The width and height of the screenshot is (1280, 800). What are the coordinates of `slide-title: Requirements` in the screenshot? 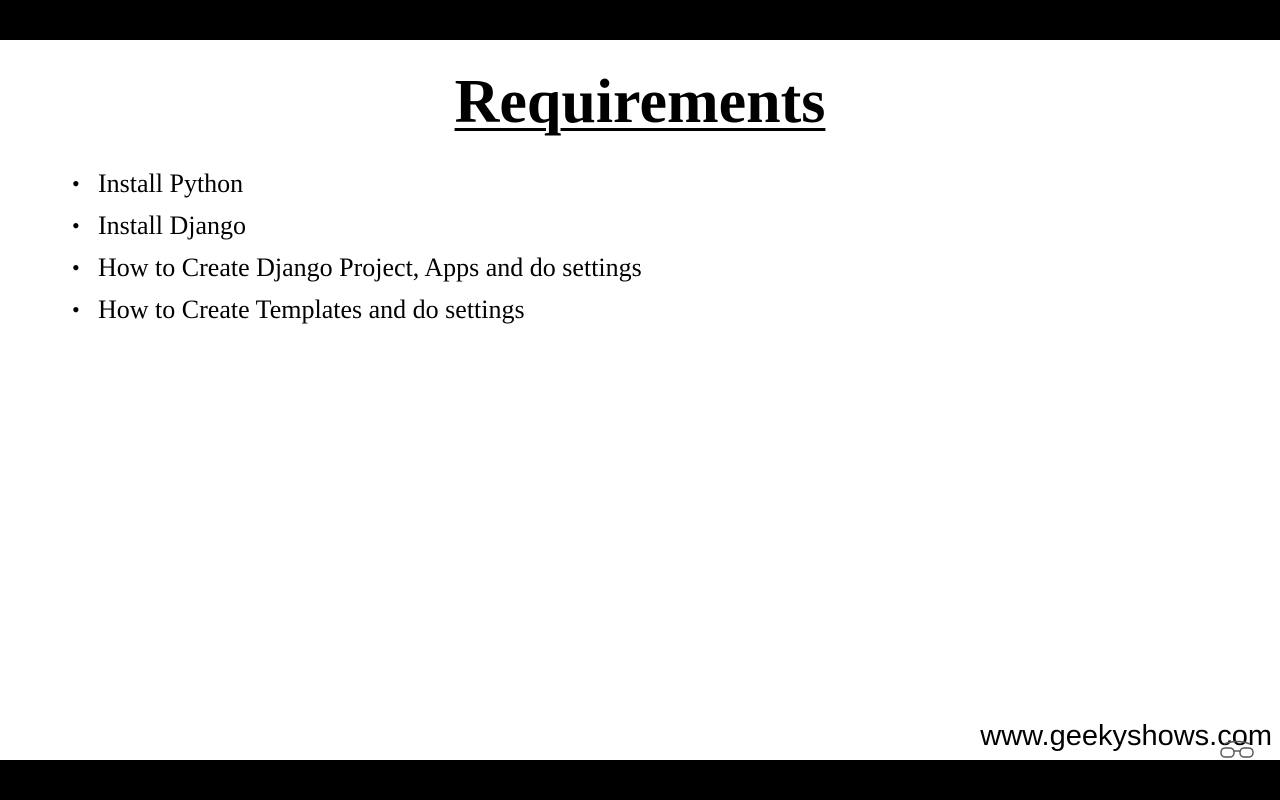 It's located at (640, 102).